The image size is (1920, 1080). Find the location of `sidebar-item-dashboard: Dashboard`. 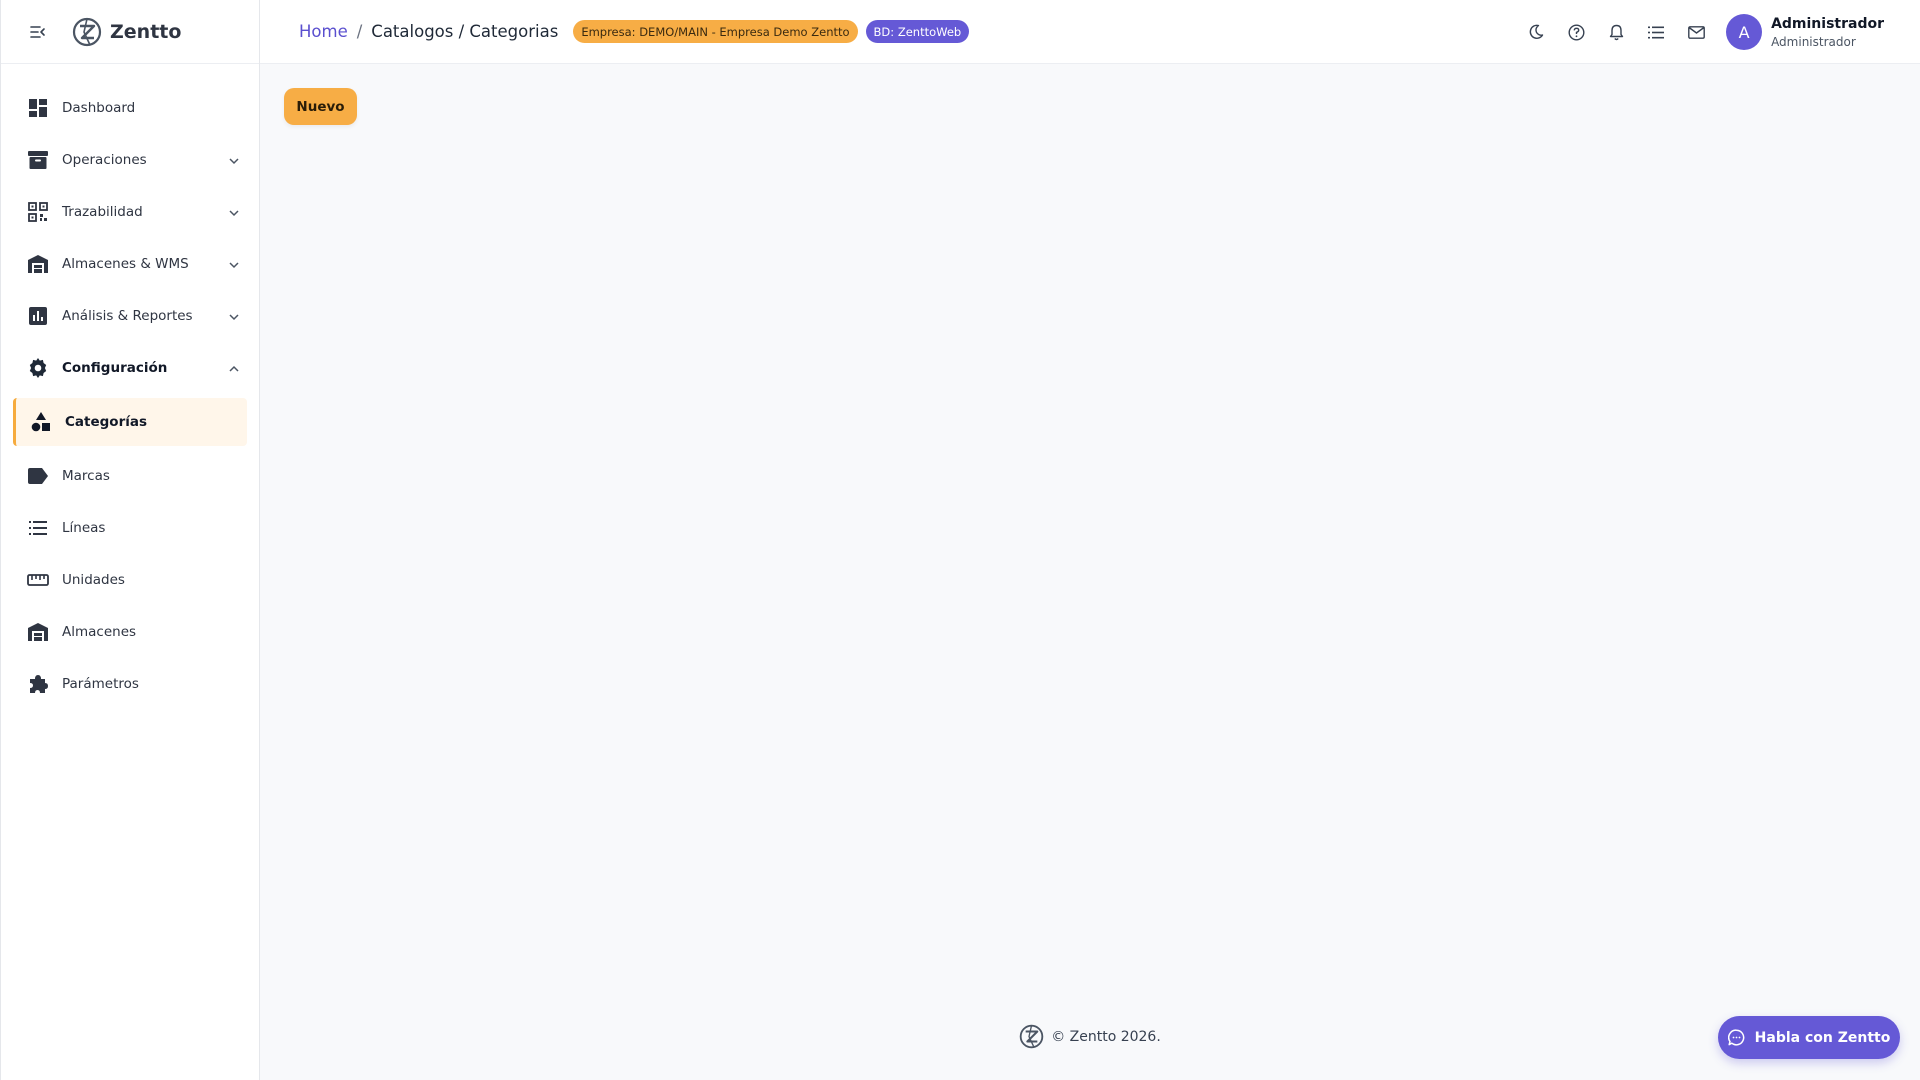

sidebar-item-dashboard: Dashboard is located at coordinates (130, 108).